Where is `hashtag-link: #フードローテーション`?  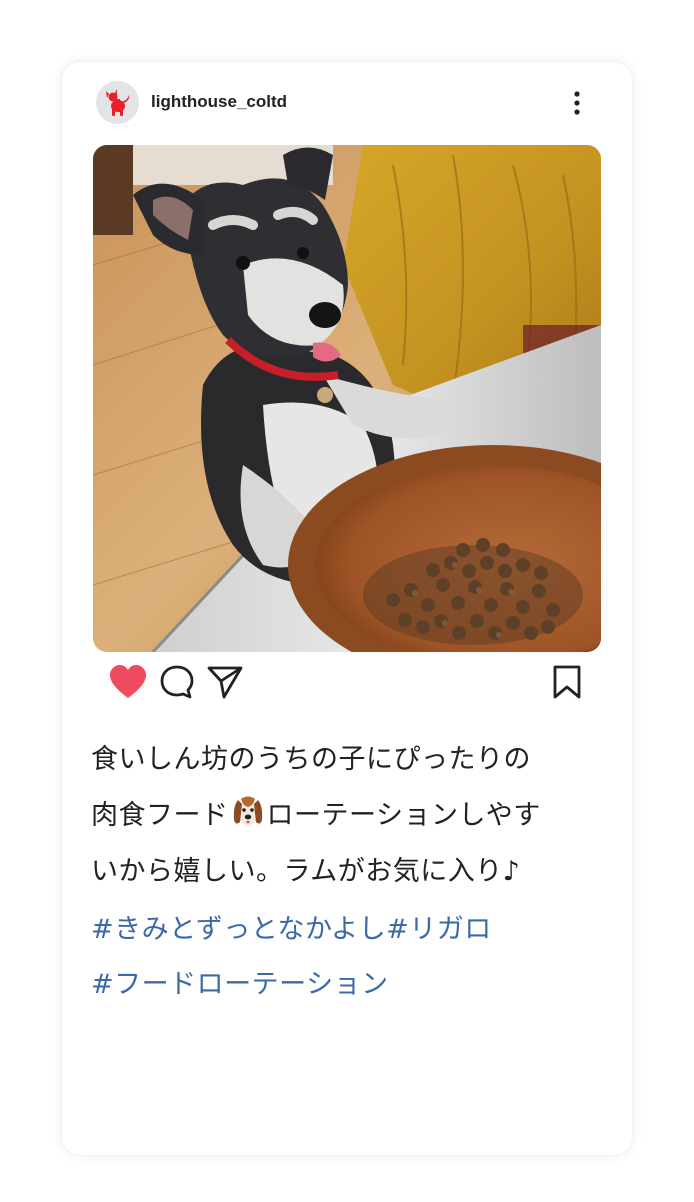
hashtag-link: #フードローテーション is located at coordinates (351, 984).